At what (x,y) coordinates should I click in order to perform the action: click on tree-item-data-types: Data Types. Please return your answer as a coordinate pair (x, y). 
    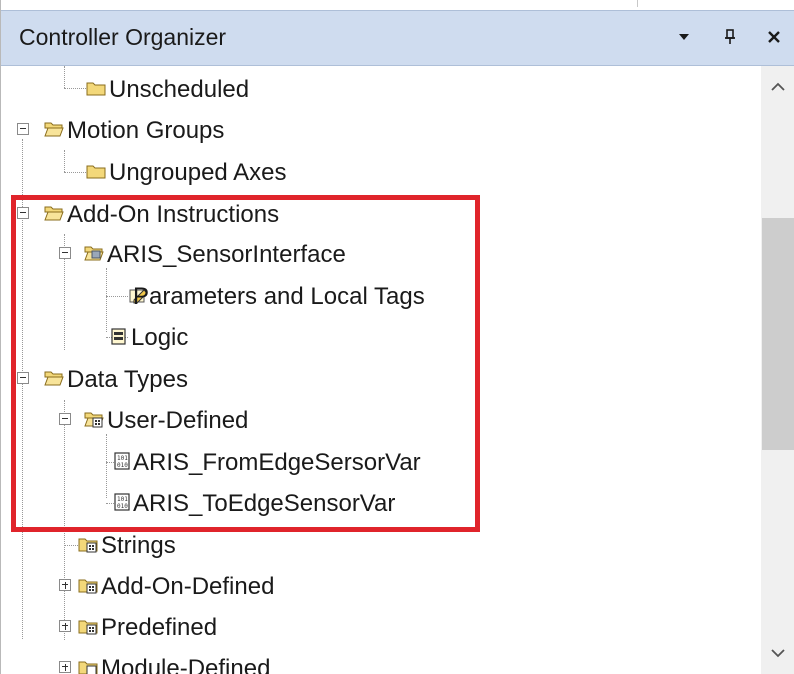
    Looking at the image, I should click on (209, 379).